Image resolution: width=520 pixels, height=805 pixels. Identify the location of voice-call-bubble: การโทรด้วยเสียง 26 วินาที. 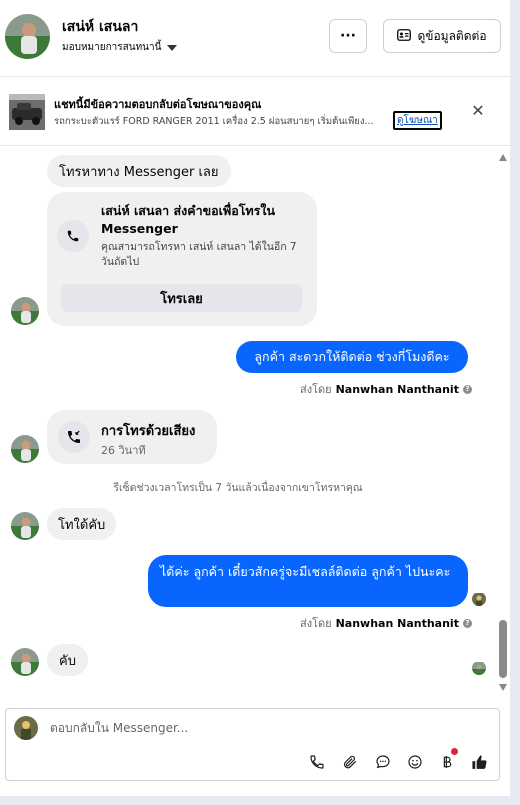
(132, 437).